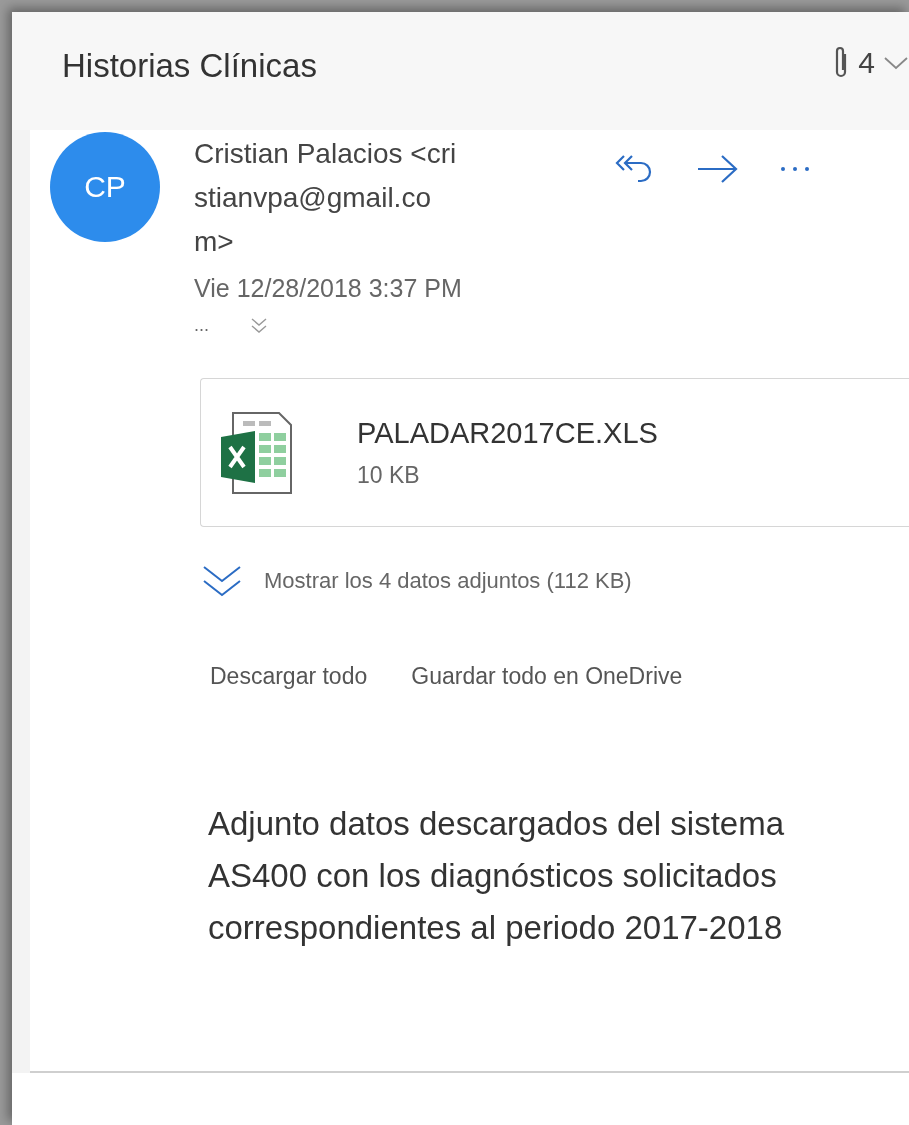 The image size is (909, 1125). What do you see at coordinates (328, 288) in the screenshot?
I see `message-date: Vie 12/28/2018 3:37 PM` at bounding box center [328, 288].